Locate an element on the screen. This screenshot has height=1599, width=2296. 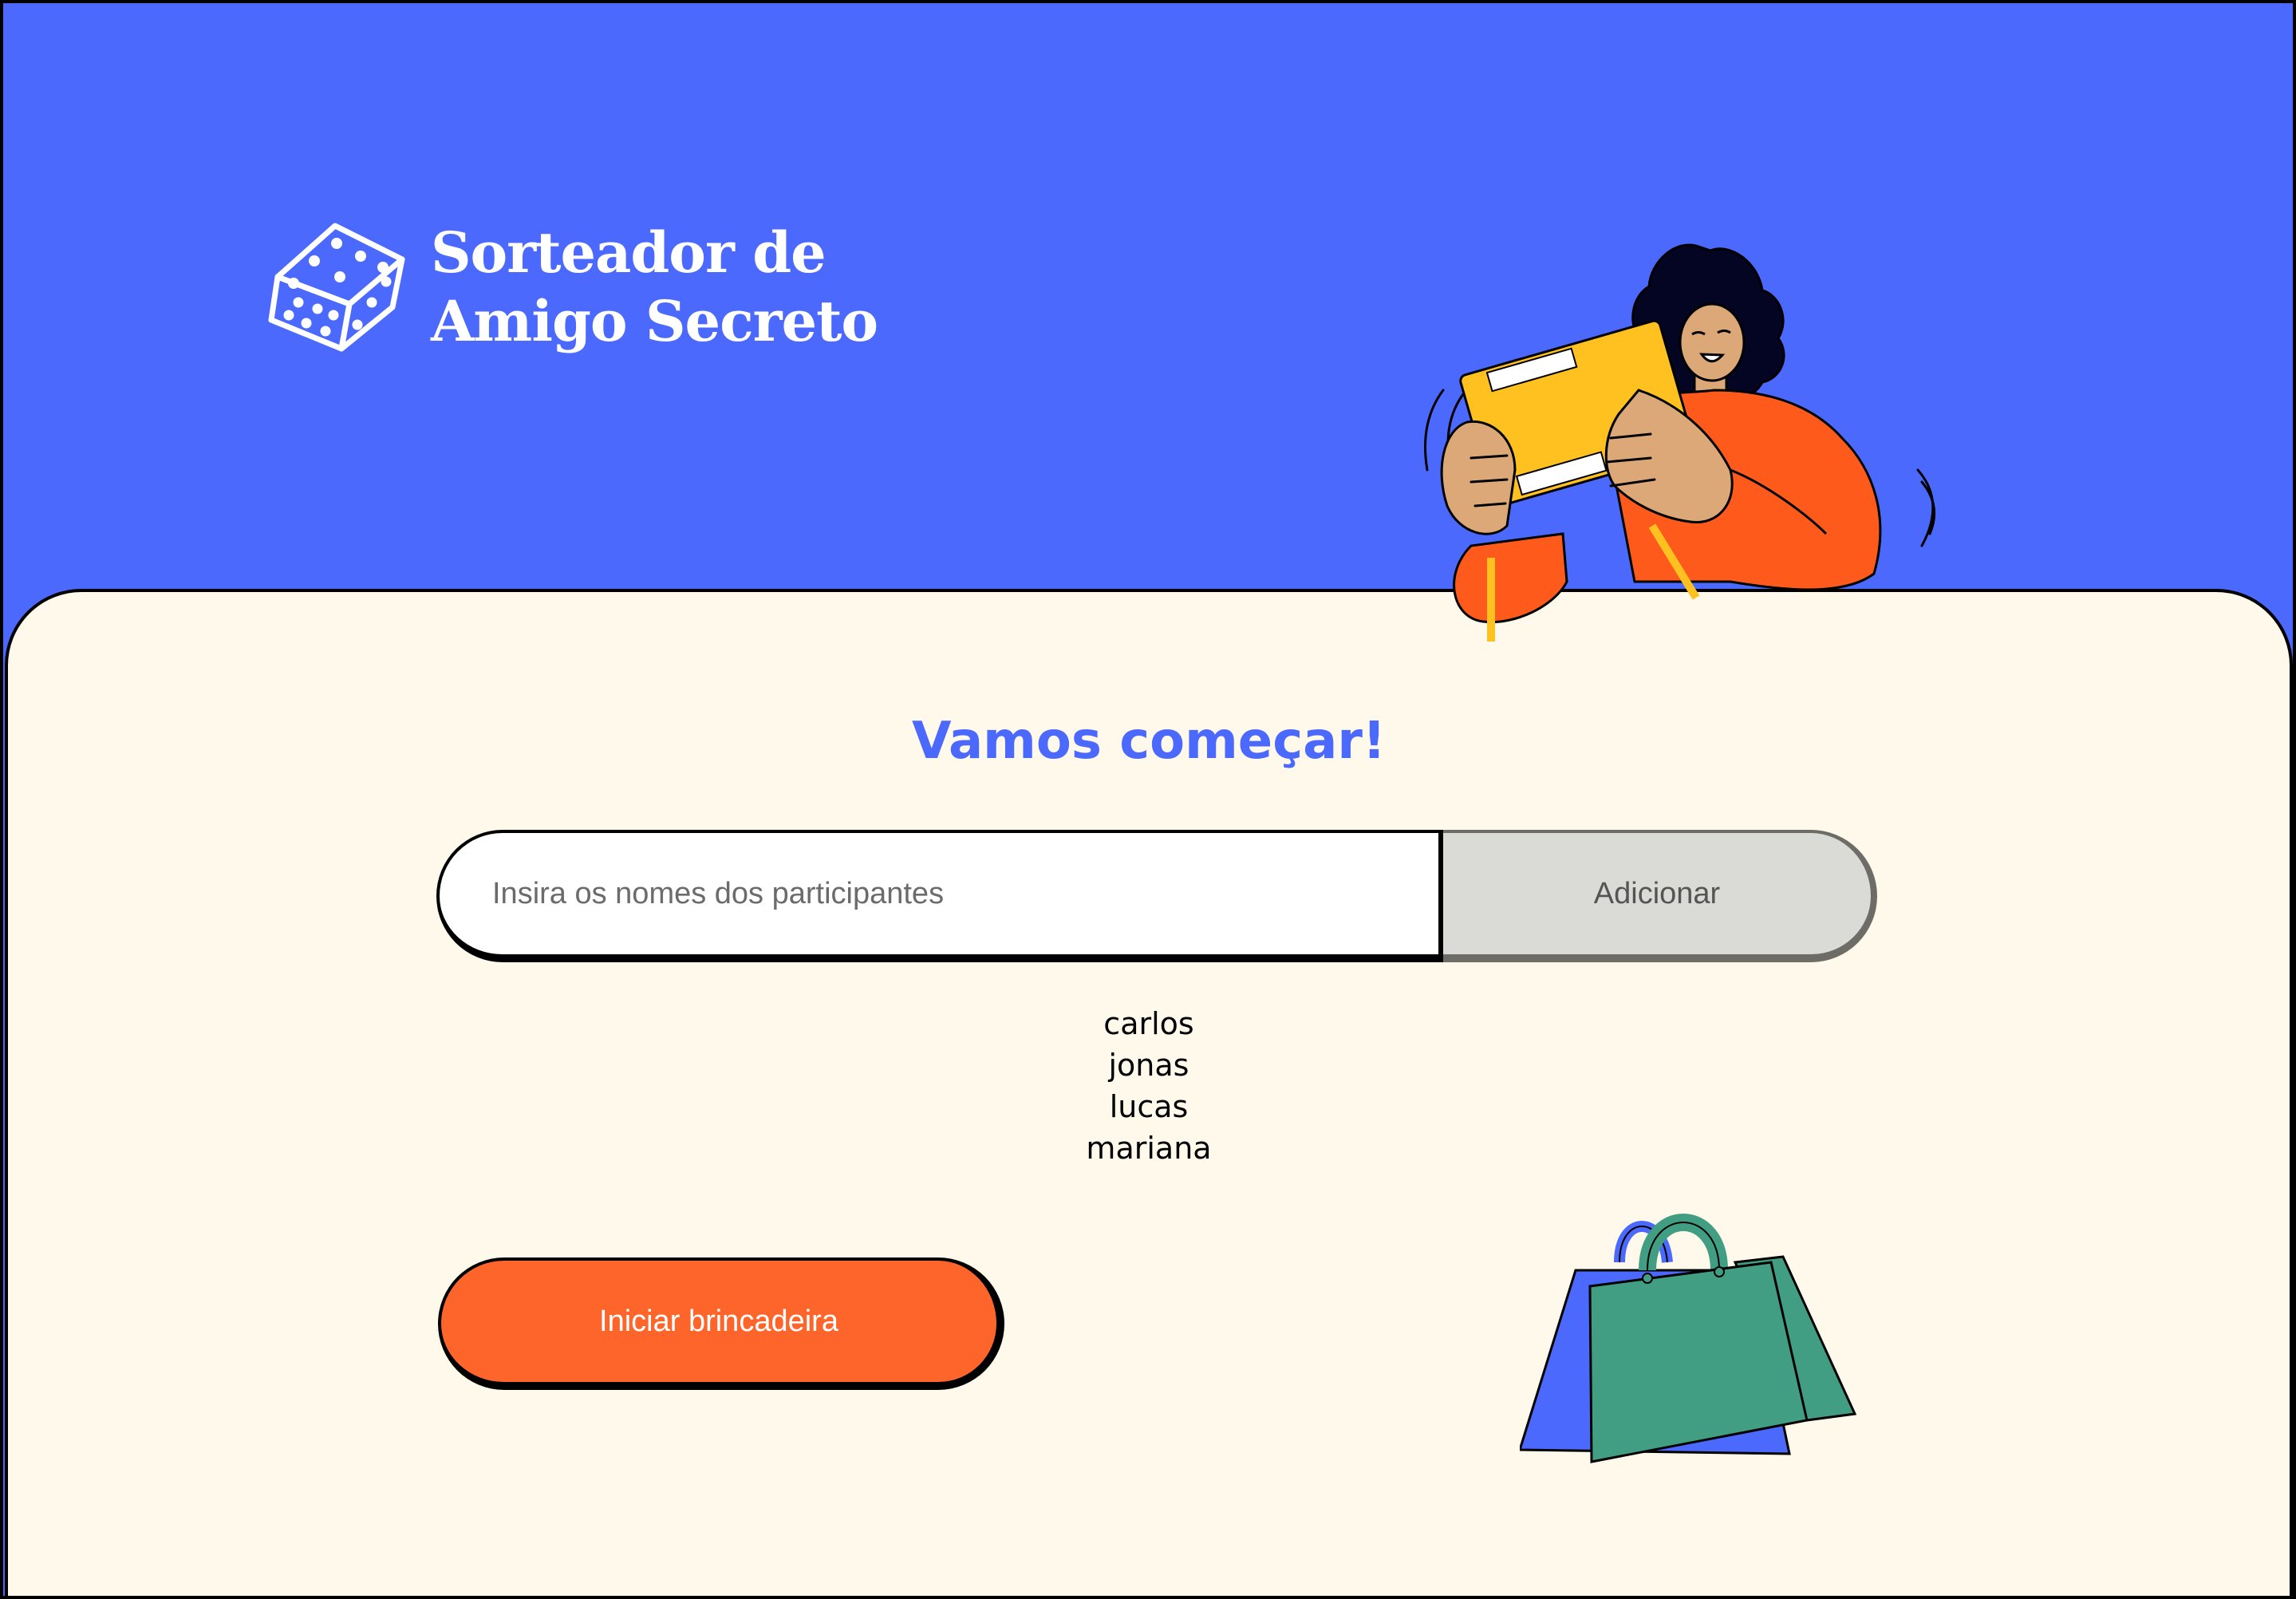
participant-item: lucas is located at coordinates (1149, 1107).